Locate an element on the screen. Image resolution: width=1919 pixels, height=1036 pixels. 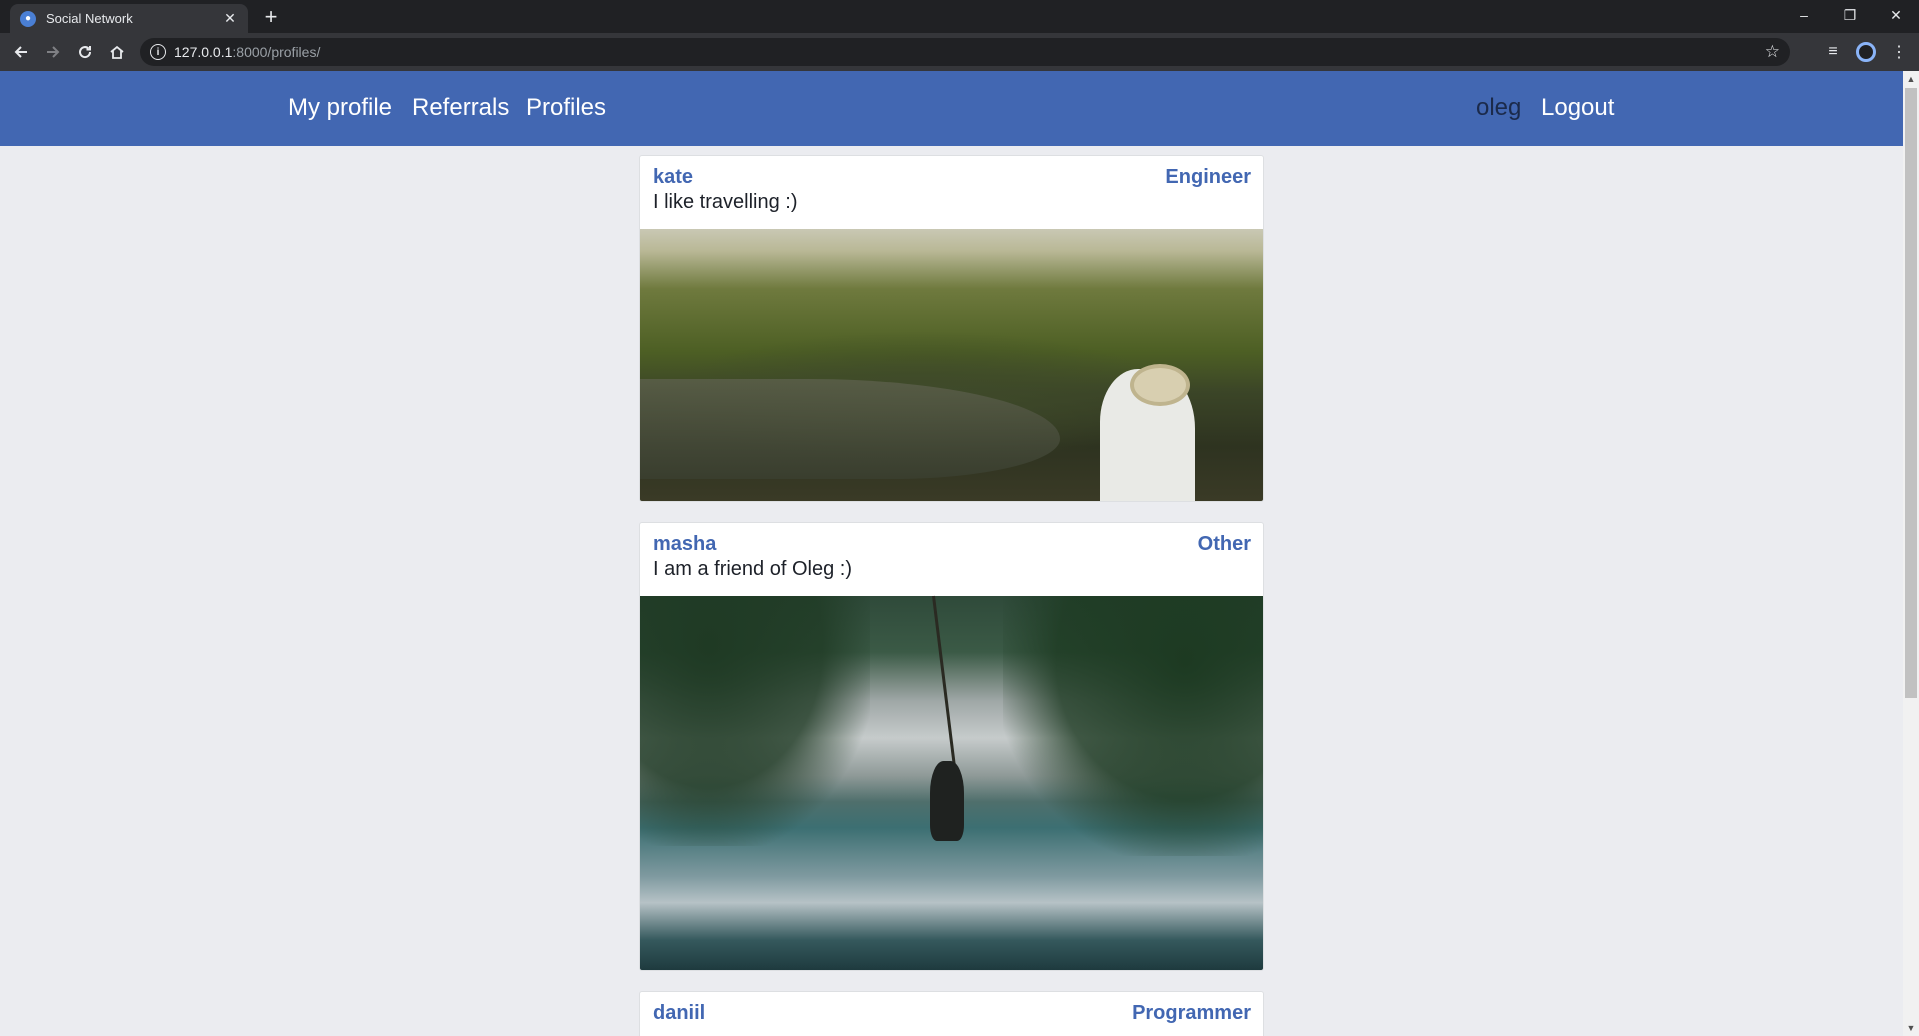
tab-close-icon: ✕ is located at coordinates (230, 18).